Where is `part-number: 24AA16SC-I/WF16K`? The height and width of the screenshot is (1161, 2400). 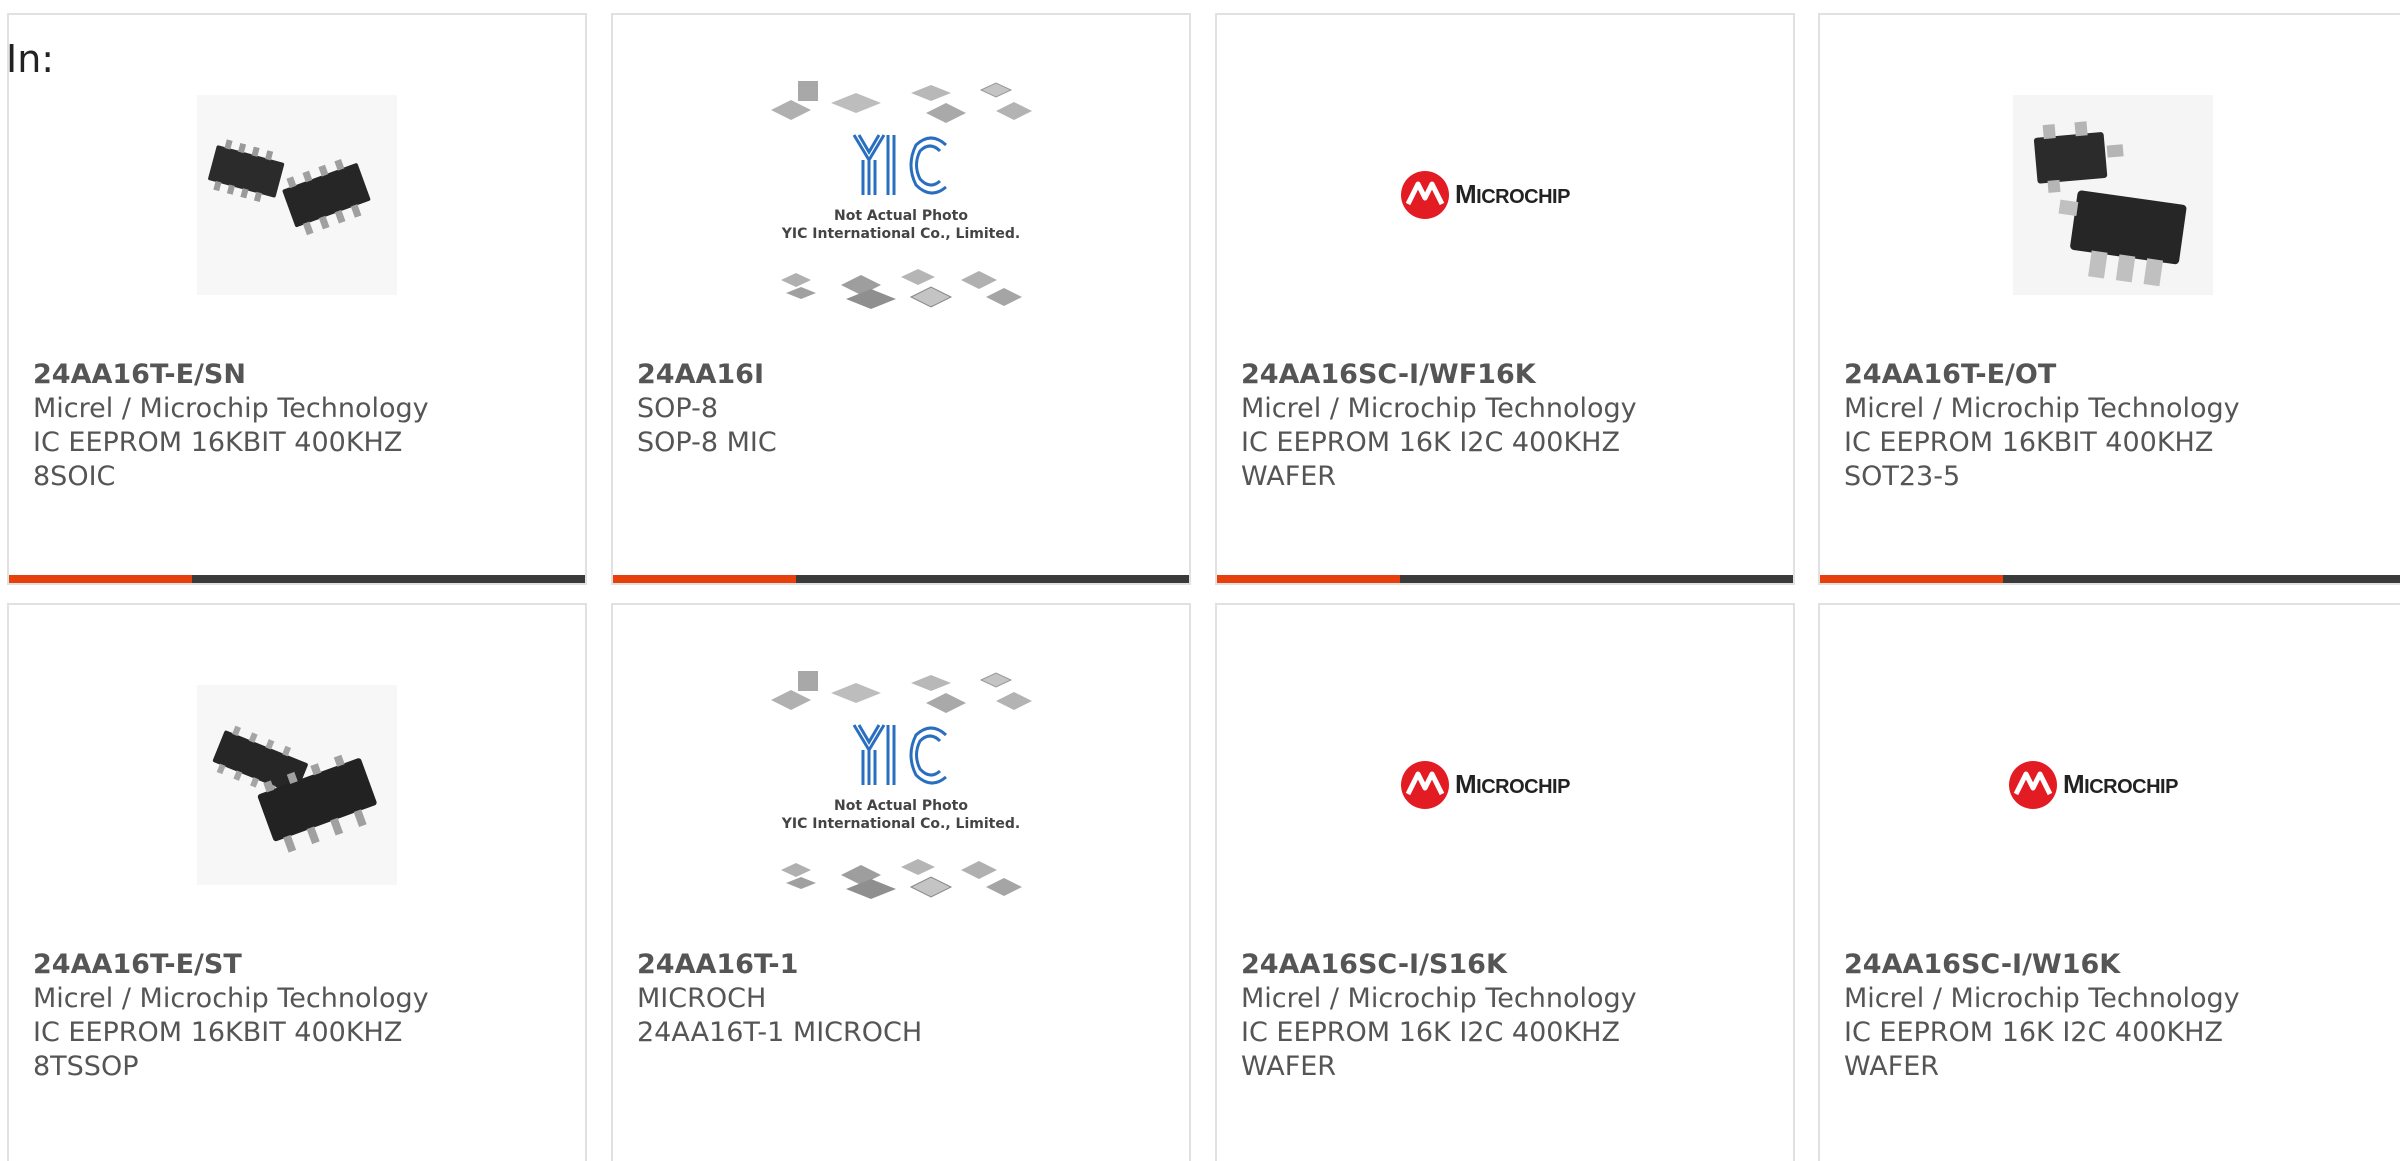
part-number: 24AA16SC-I/WF16K is located at coordinates (1512, 375).